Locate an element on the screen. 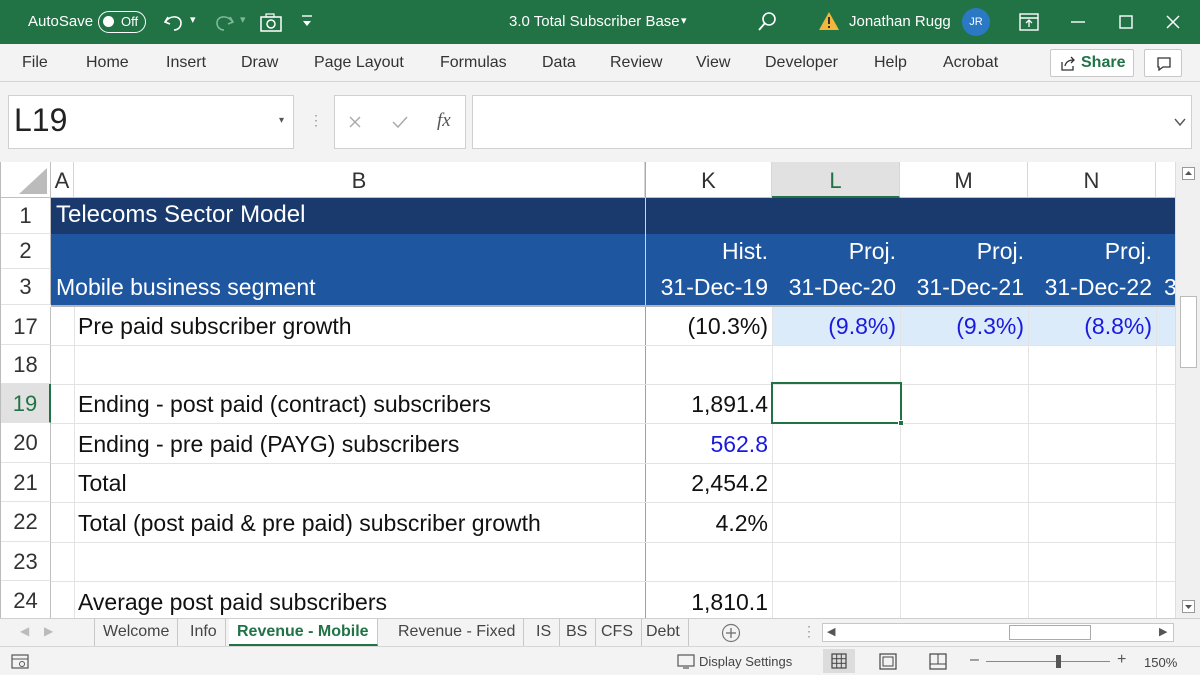 The width and height of the screenshot is (1200, 675). camera-icon is located at coordinates (271, 22).